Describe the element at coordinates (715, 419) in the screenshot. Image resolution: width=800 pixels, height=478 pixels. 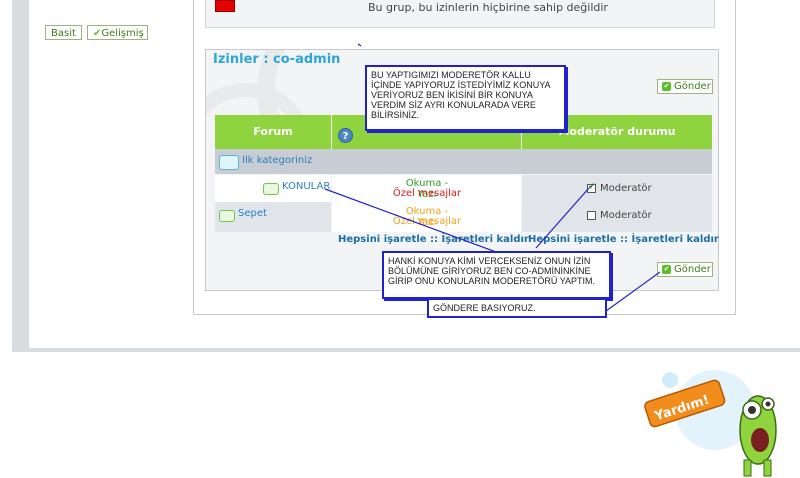
I see `help-mascot: Yardım!` at that location.